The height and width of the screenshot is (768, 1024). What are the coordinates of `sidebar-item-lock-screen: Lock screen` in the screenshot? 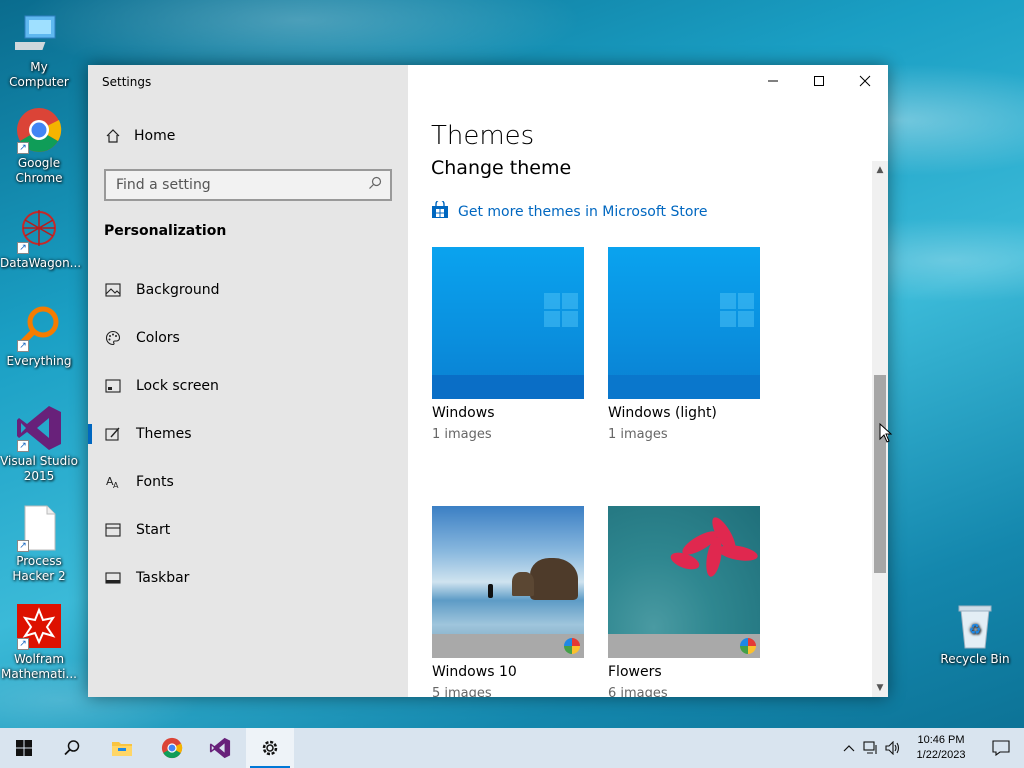 It's located at (248, 386).